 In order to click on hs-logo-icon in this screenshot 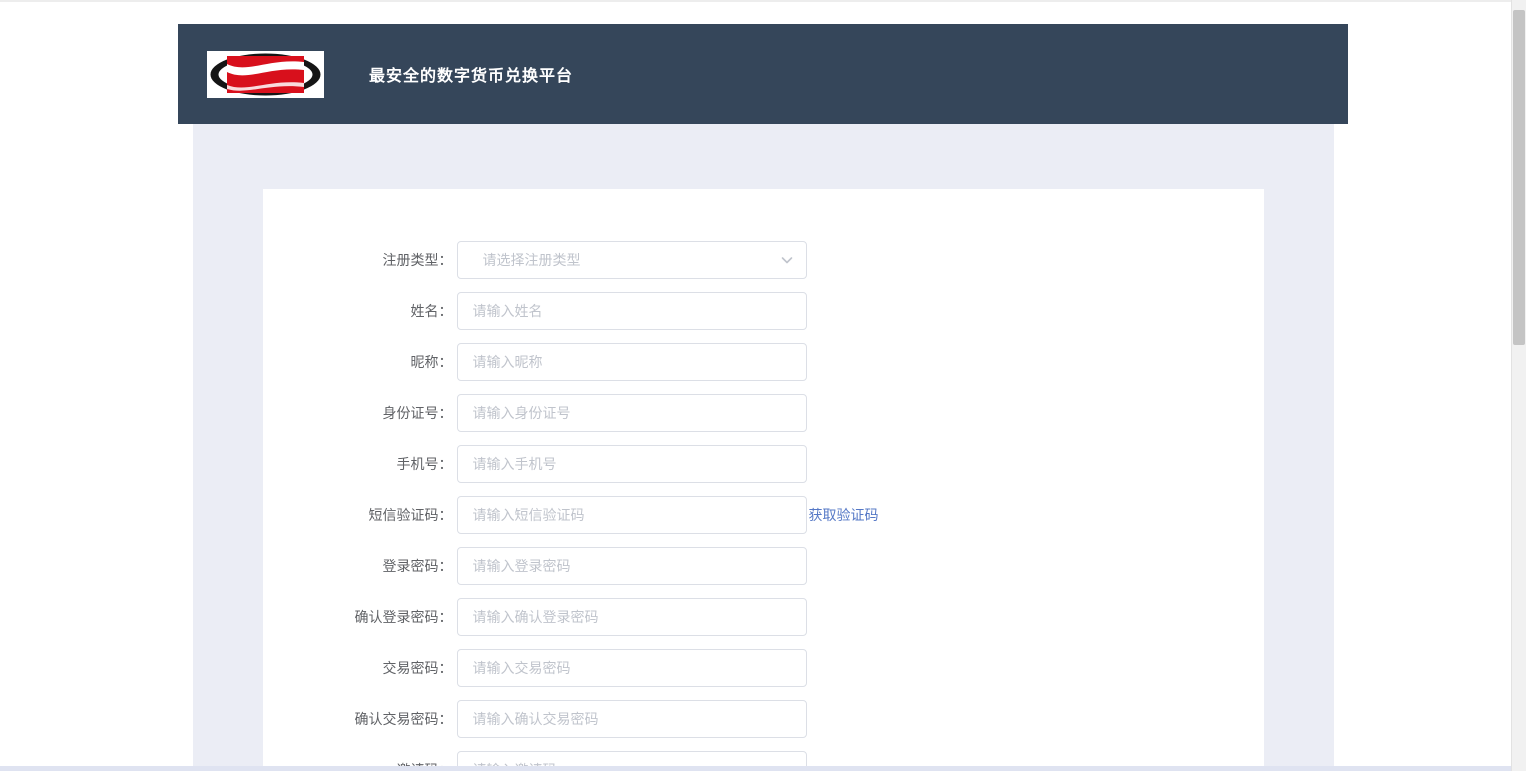, I will do `click(265, 74)`.